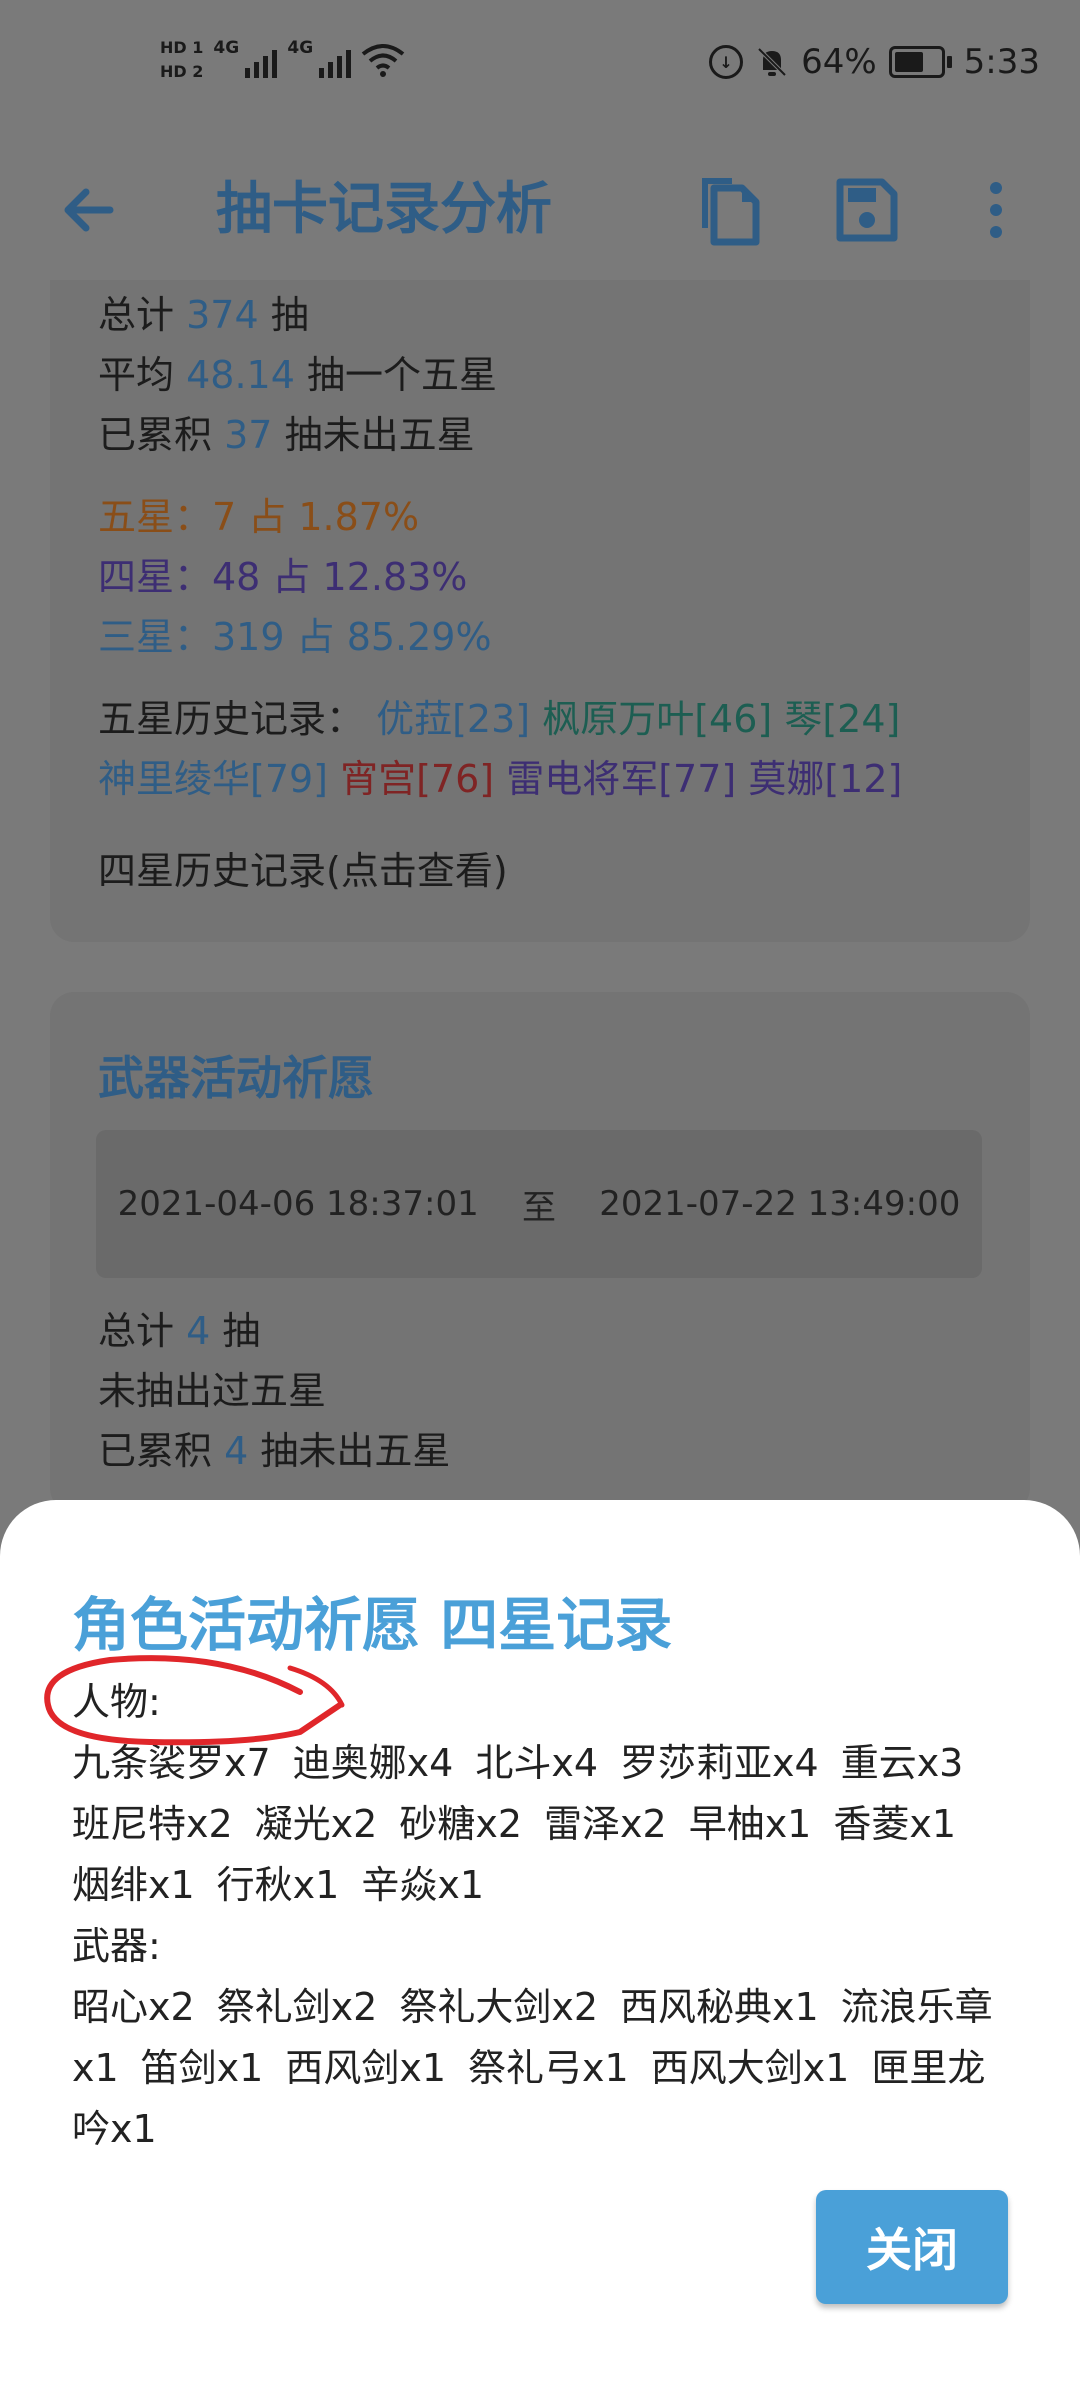 This screenshot has height=2400, width=1080. What do you see at coordinates (621, 779) in the screenshot?
I see `history-entry: 雷电将军[77]` at bounding box center [621, 779].